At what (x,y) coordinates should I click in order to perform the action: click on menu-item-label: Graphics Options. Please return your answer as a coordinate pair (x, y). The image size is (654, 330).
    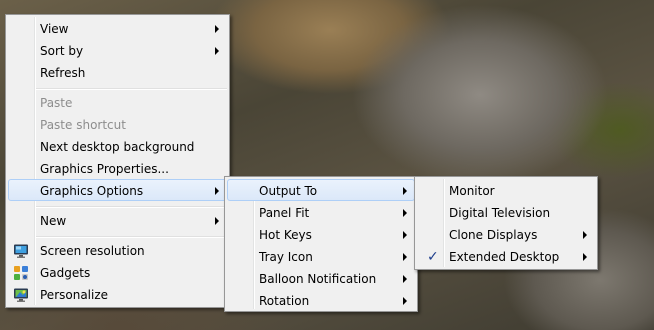
    Looking at the image, I should click on (92, 191).